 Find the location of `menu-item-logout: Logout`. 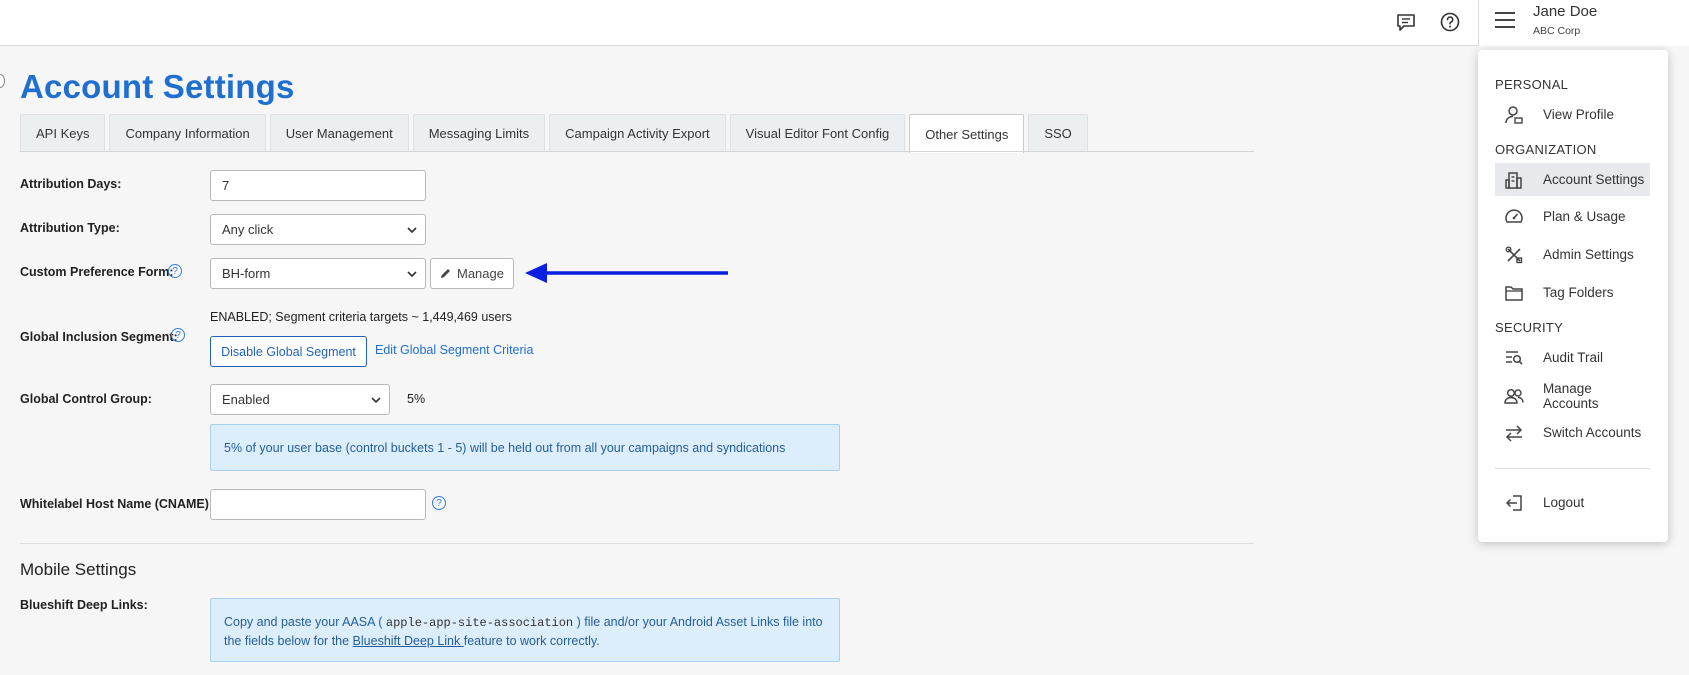

menu-item-logout: Logout is located at coordinates (1572, 502).